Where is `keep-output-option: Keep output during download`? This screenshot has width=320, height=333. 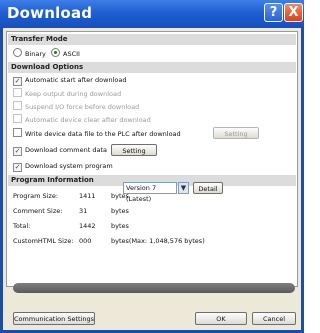
keep-output-option: Keep output during download is located at coordinates (67, 93).